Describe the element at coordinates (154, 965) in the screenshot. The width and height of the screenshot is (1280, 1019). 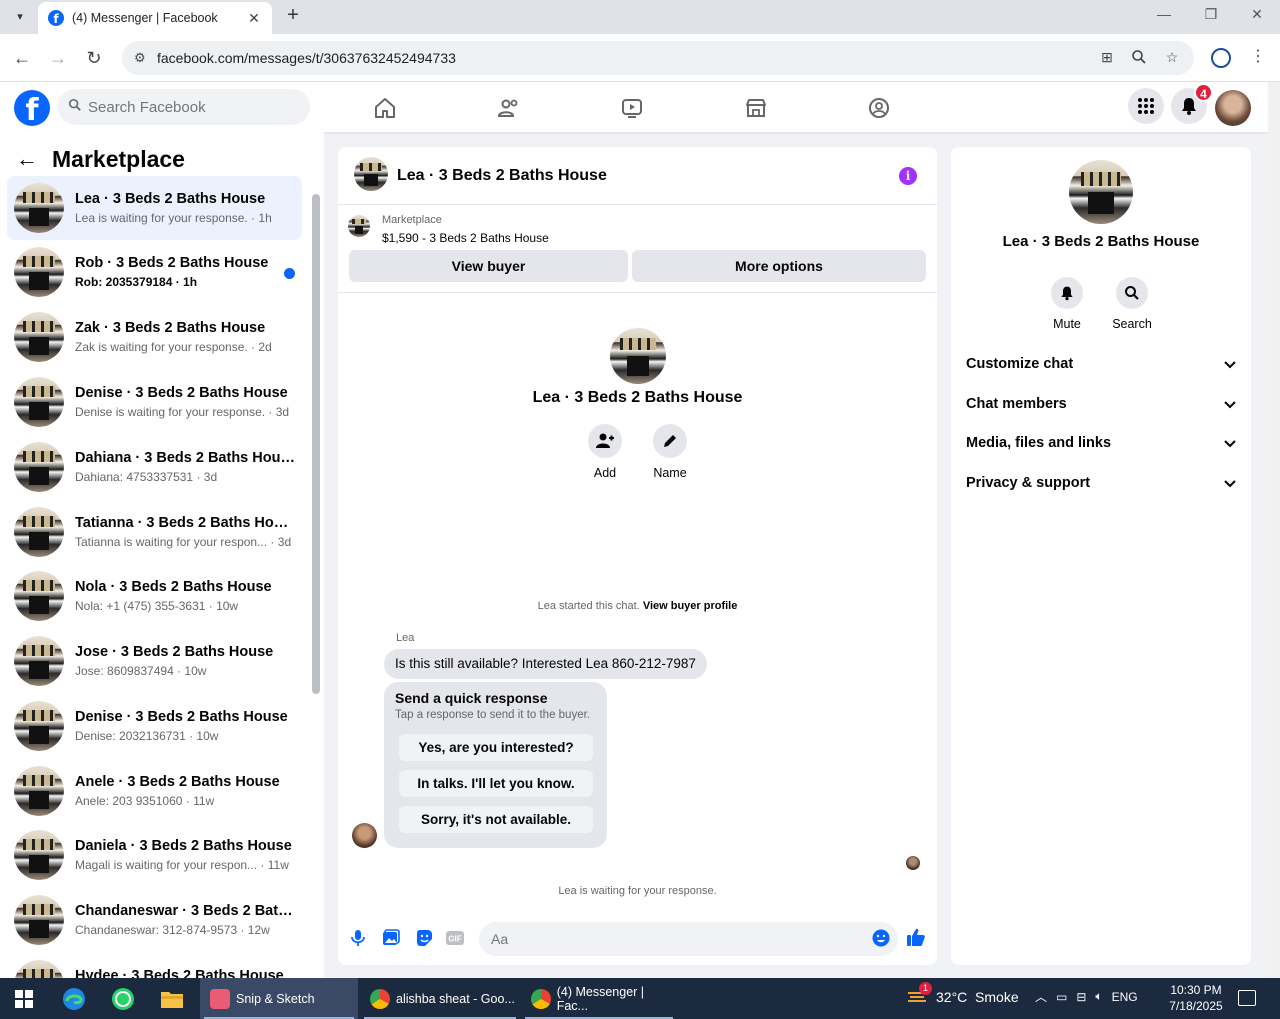
I see `conversation-item: Hydee · 3 Beds 2 Baths House` at that location.